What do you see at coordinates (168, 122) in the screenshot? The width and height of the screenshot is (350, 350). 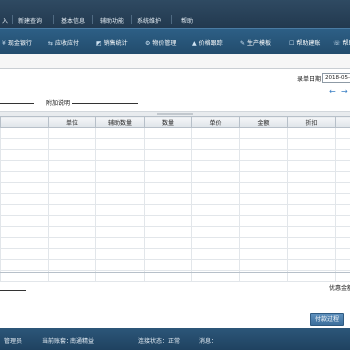 I see `column-header-qty: 数量` at bounding box center [168, 122].